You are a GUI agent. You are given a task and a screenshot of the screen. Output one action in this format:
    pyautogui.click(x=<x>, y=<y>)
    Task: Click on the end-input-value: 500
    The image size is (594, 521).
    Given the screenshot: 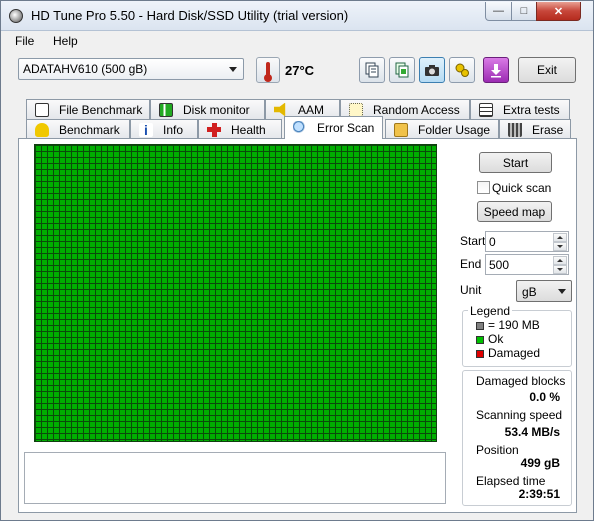 What is the action you would take?
    pyautogui.click(x=499, y=265)
    